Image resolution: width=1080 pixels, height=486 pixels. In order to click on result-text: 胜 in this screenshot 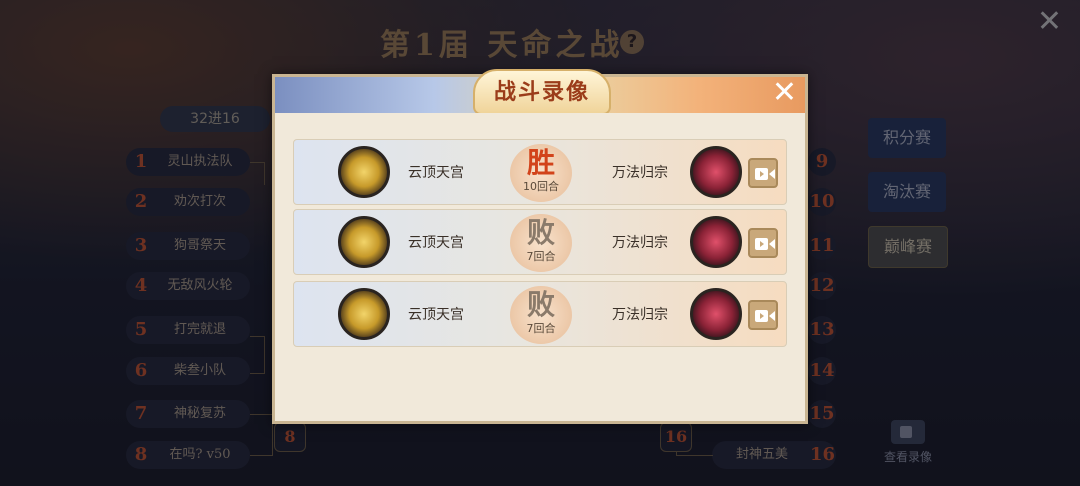, I will do `click(540, 162)`.